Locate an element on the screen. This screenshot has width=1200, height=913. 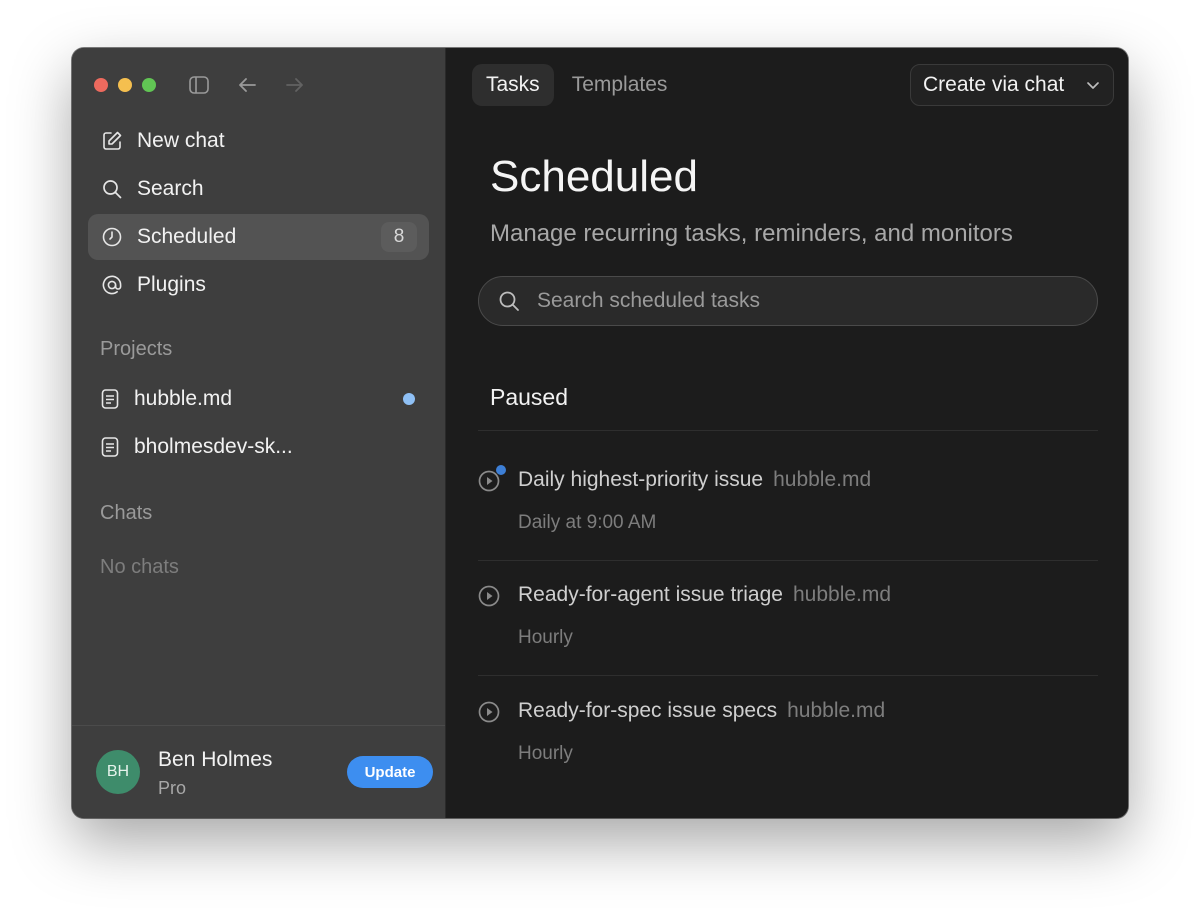
minimize-window-button is located at coordinates (125, 85).